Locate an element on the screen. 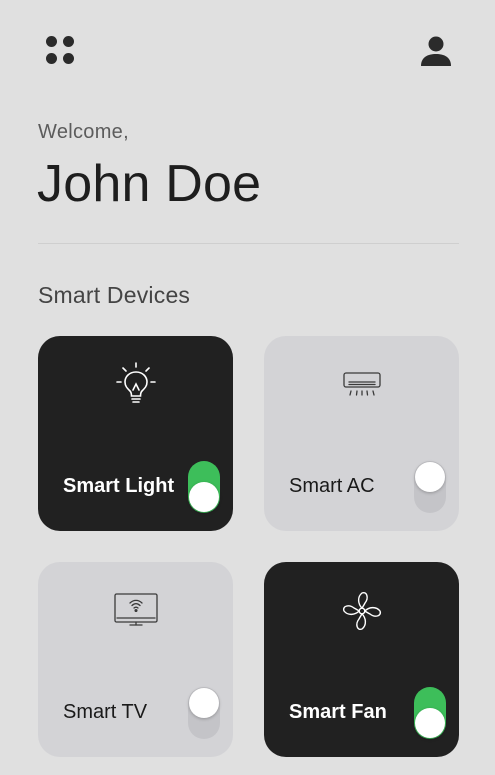 This screenshot has width=495, height=775. air-conditioner-icon is located at coordinates (362, 384).